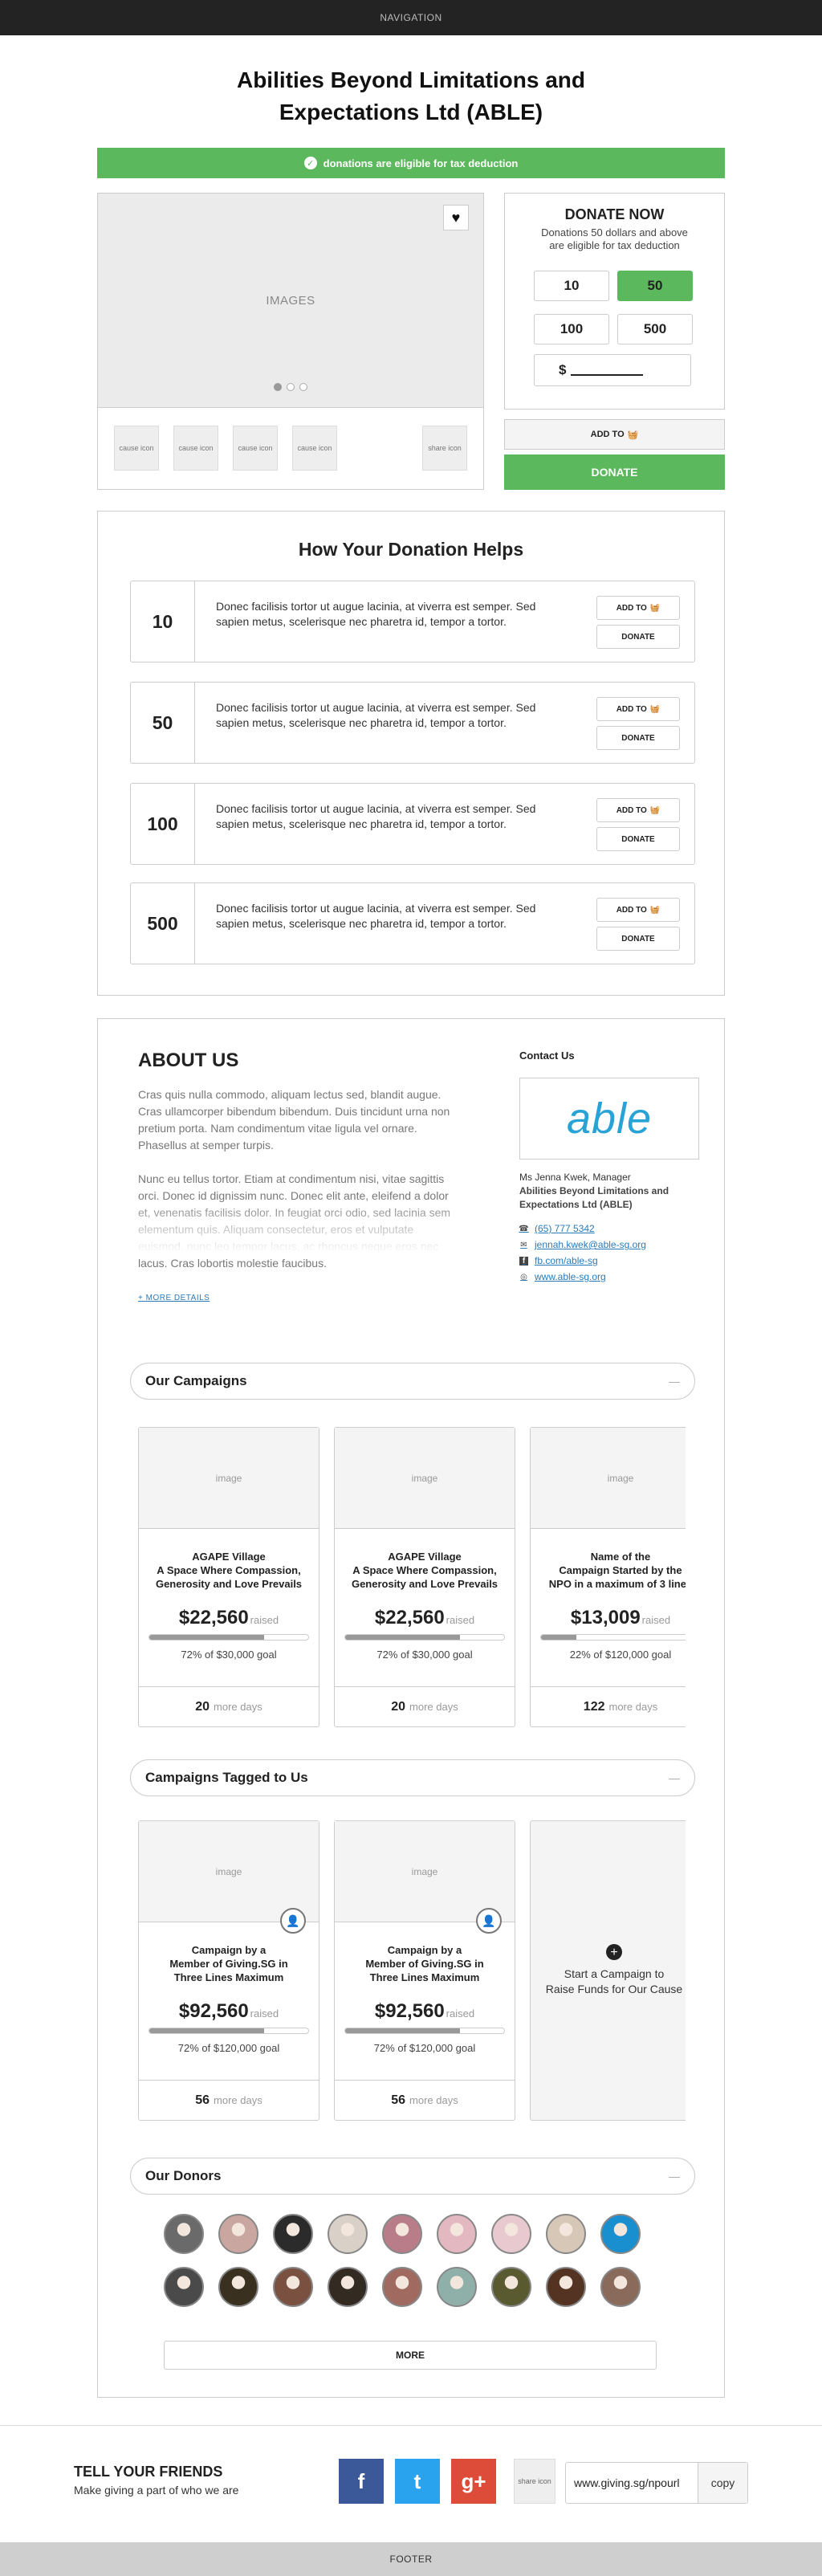  I want to click on google-plus-share-icon: g+, so click(474, 2481).